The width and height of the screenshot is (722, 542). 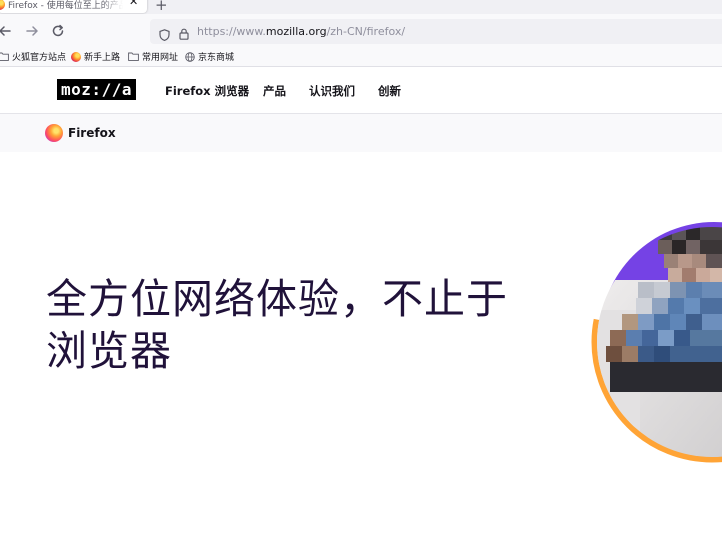 I want to click on bookmark-label: 新手上路, so click(x=102, y=58).